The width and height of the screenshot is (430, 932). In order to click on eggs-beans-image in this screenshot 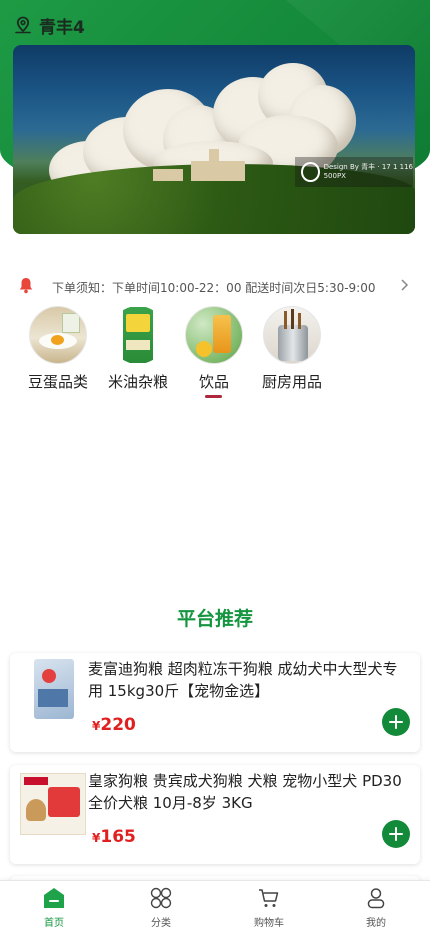, I will do `click(58, 335)`.